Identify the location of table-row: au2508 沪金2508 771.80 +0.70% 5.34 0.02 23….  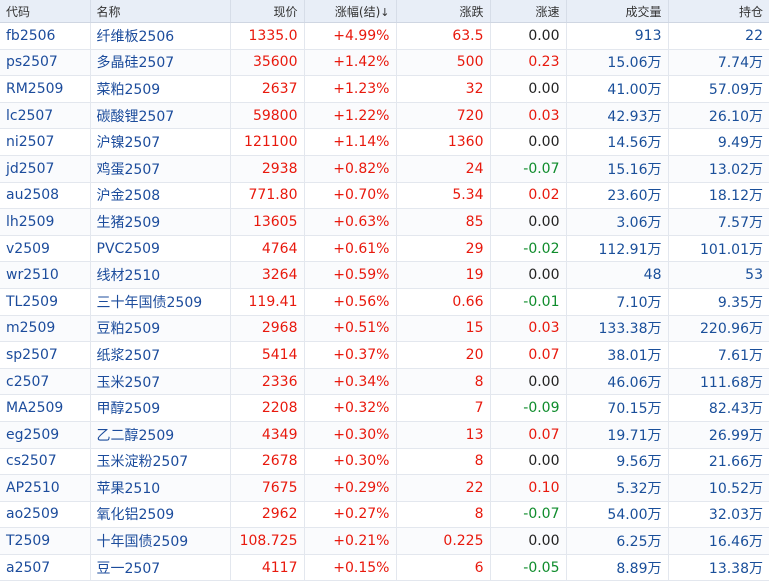
(384, 196).